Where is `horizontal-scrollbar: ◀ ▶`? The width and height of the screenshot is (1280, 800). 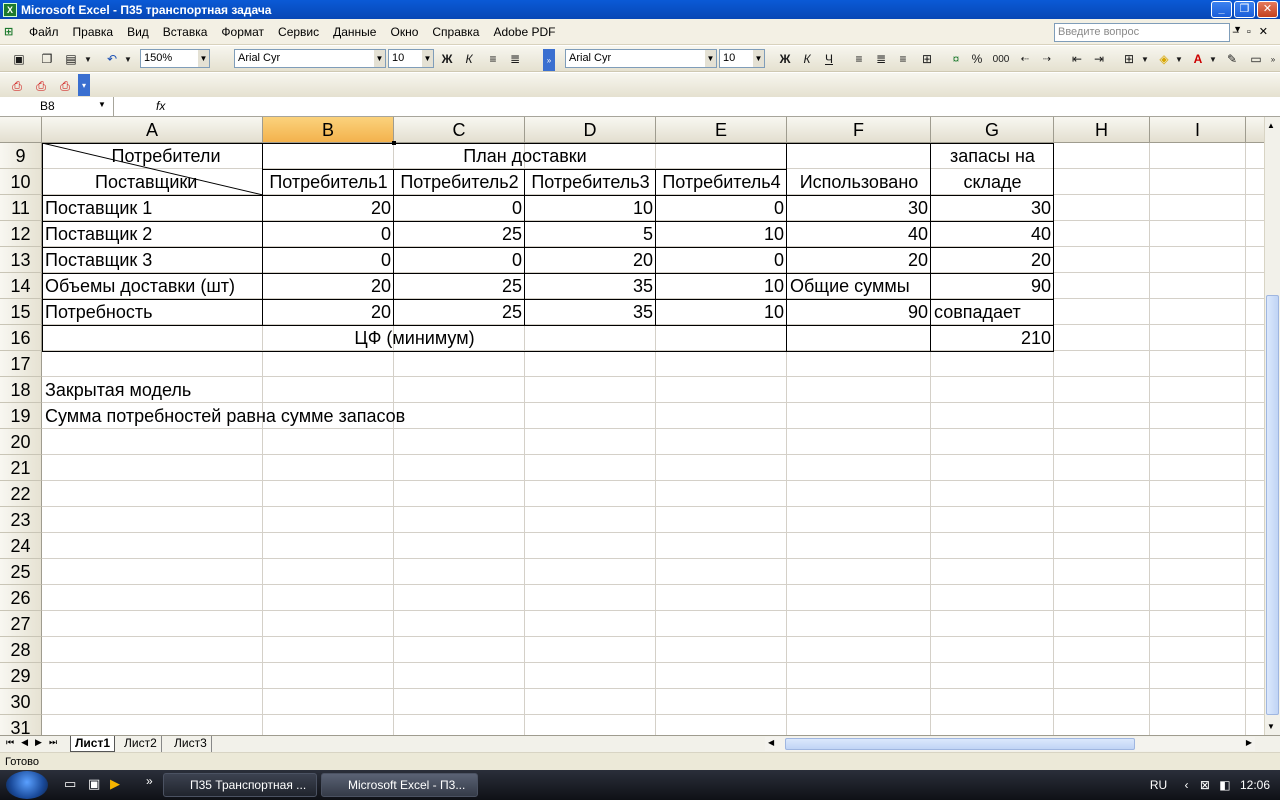
horizontal-scrollbar: ◀ ▶ is located at coordinates (1010, 744).